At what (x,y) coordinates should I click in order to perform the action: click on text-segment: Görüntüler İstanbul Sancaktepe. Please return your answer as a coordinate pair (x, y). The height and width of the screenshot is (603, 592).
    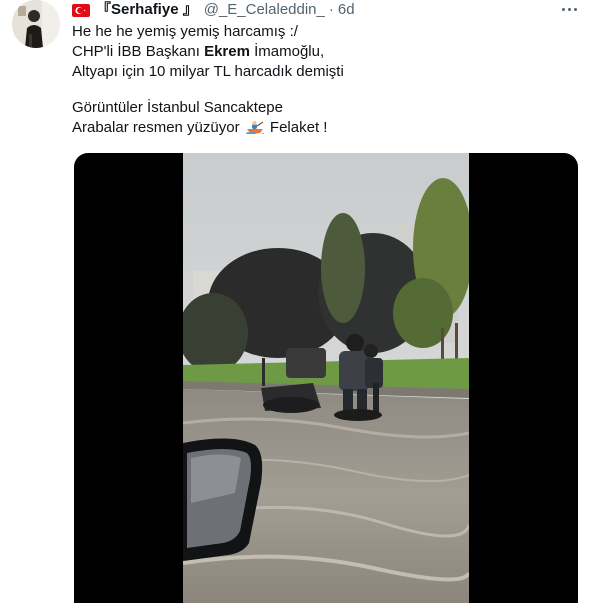
    Looking at the image, I should click on (177, 107).